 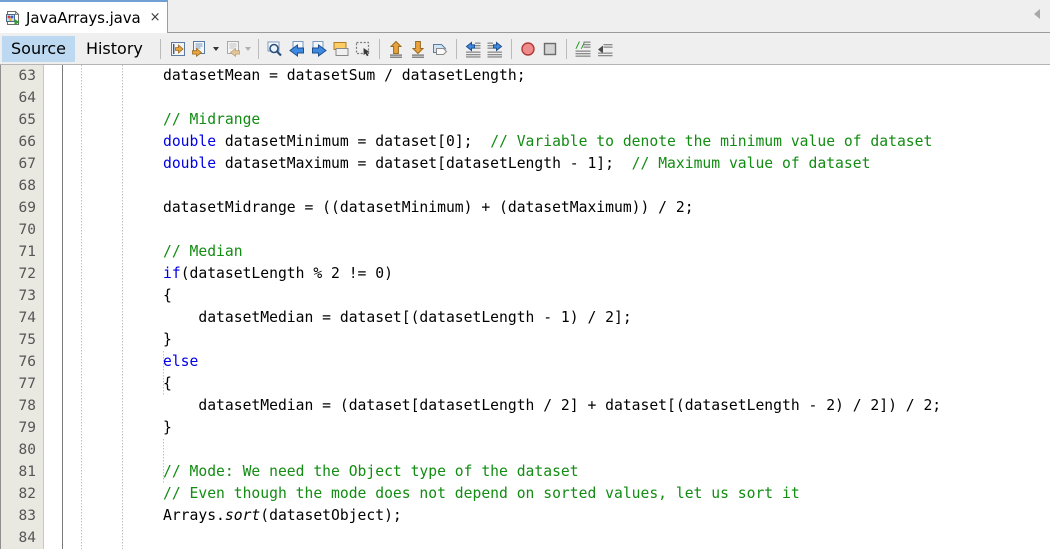 I want to click on code-token: // Median, so click(x=203, y=251).